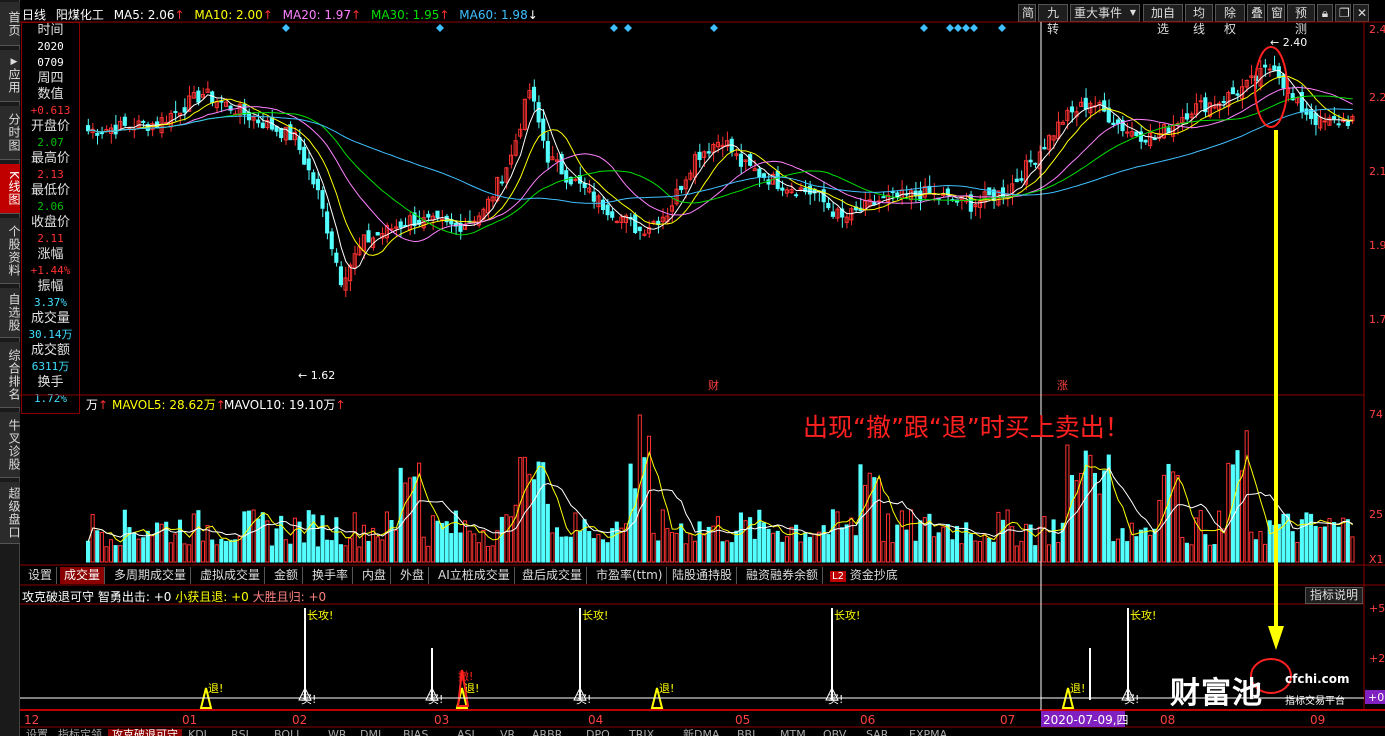 Image resolution: width=1385 pixels, height=736 pixels. Describe the element at coordinates (80, 732) in the screenshot. I see `bottom-tab: 指标定领` at that location.